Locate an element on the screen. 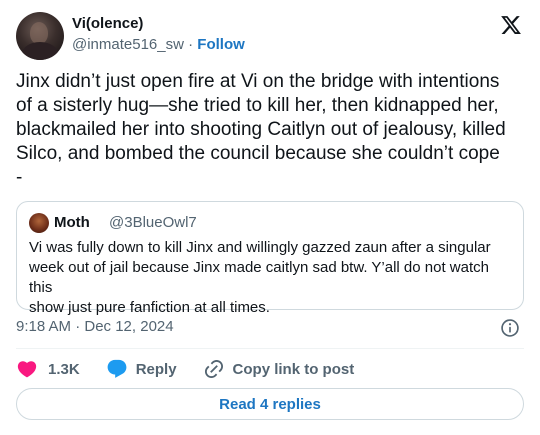  author-handle-row: @inmate516_sw · Follow is located at coordinates (158, 44).